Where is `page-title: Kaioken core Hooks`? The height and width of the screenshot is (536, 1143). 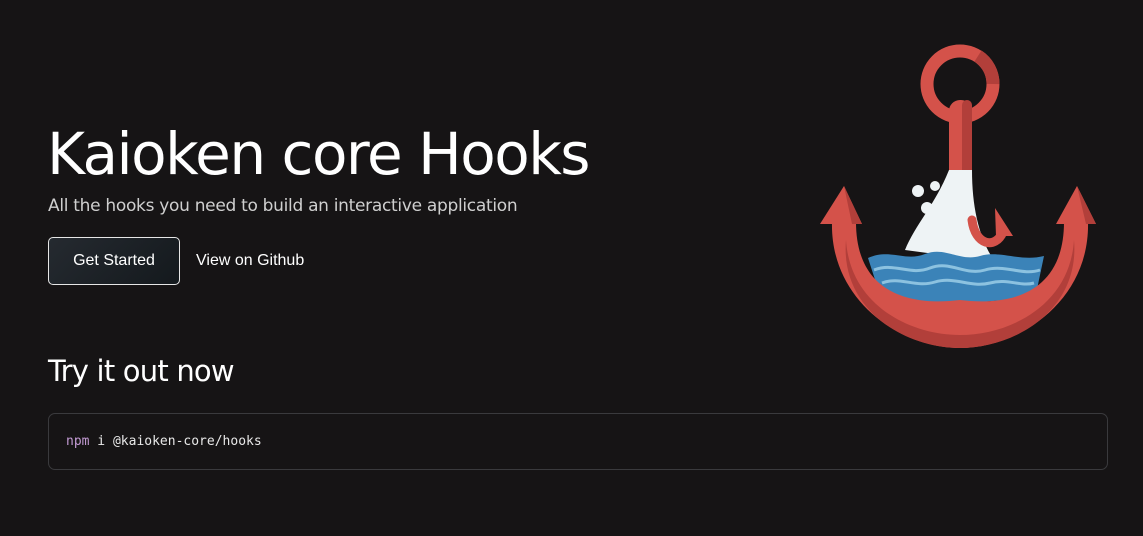 page-title: Kaioken core Hooks is located at coordinates (319, 154).